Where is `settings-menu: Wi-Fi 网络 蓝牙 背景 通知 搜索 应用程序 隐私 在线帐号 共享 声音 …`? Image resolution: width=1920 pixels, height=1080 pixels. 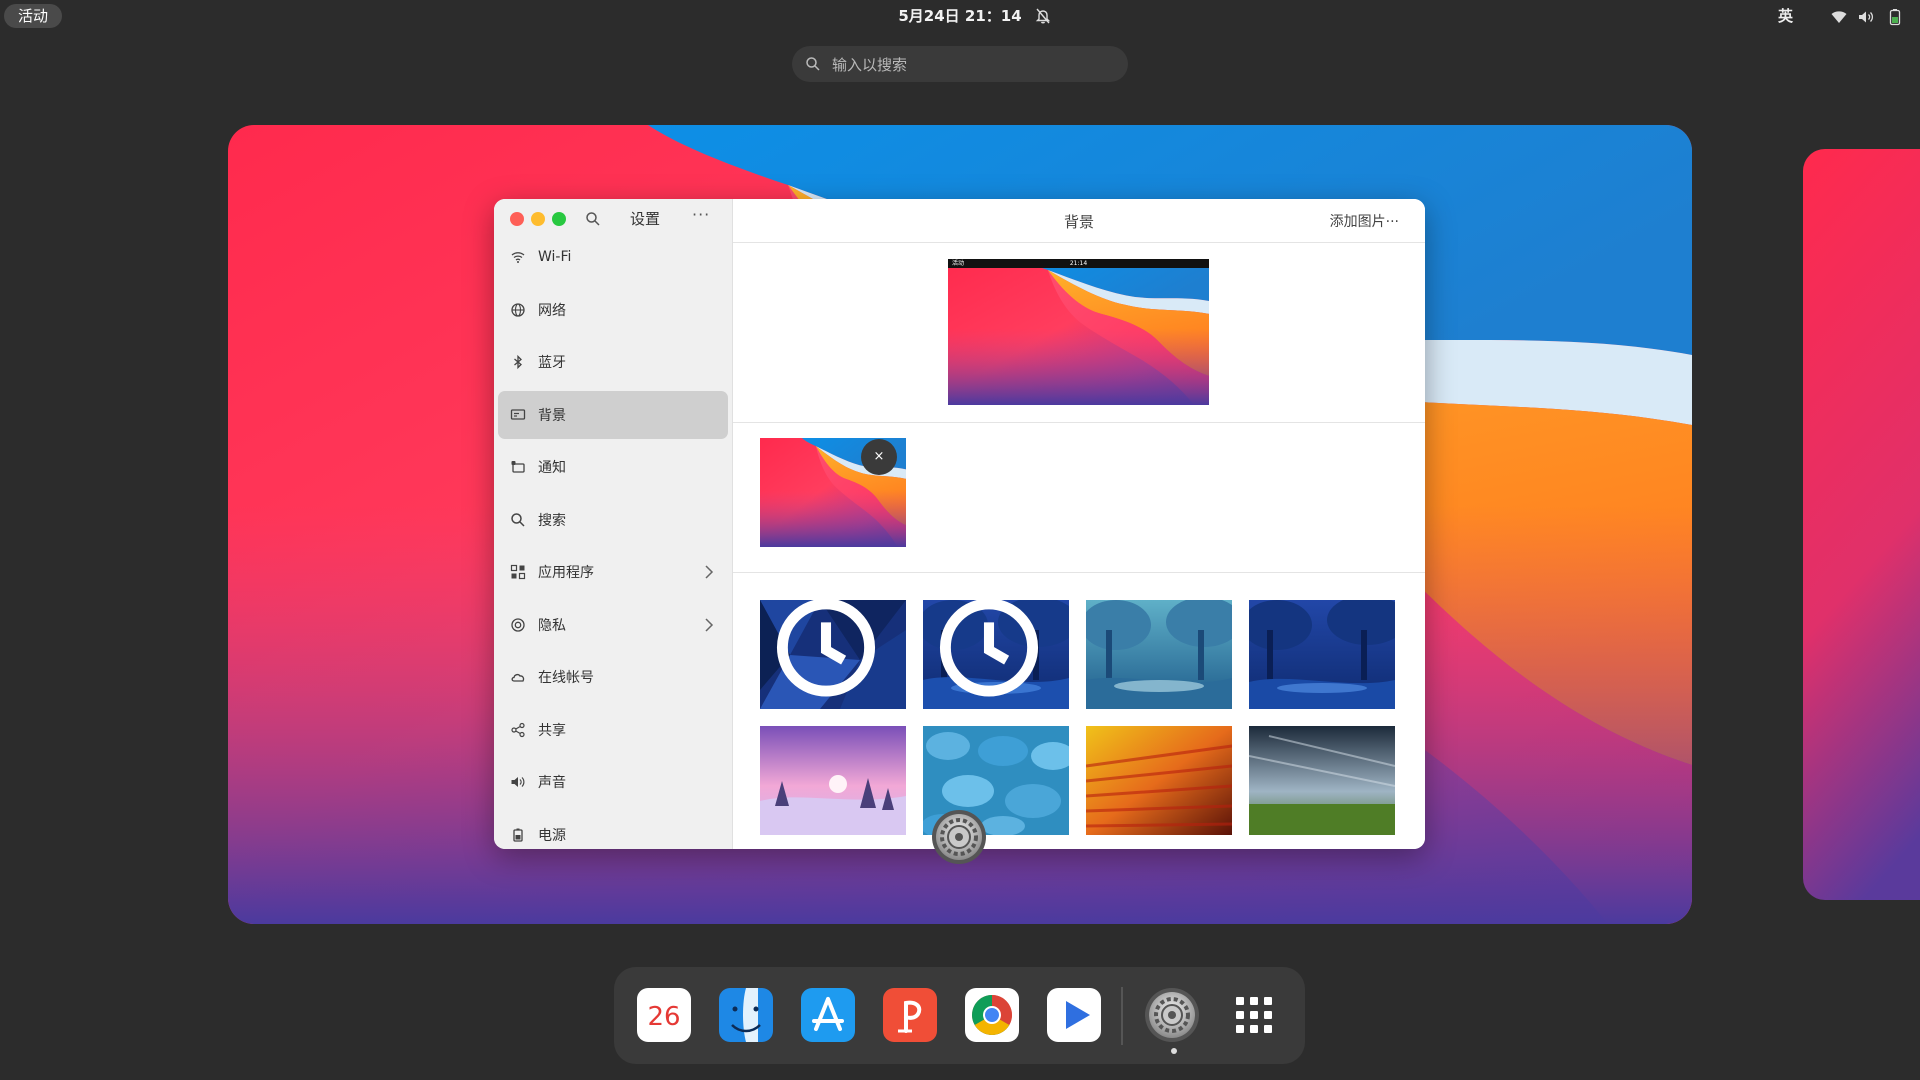
settings-menu: Wi-Fi 网络 蓝牙 背景 通知 搜索 应用程序 隐私 在线帐号 共享 声音 … is located at coordinates (613, 541).